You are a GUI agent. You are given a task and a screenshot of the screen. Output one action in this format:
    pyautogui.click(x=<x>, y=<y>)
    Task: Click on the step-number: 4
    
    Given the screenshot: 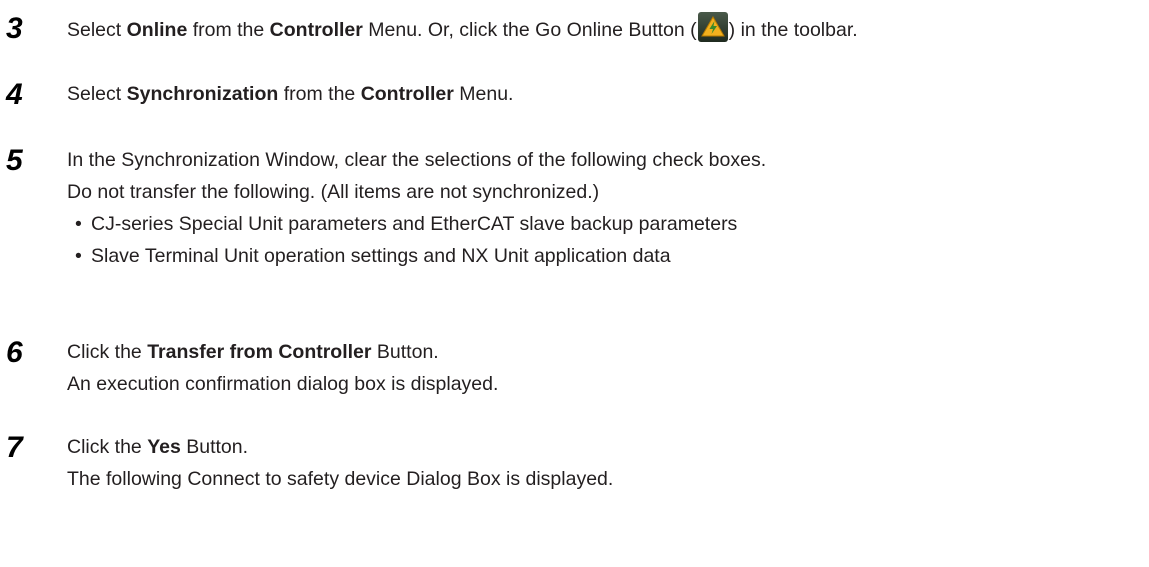 What is the action you would take?
    pyautogui.click(x=14, y=94)
    